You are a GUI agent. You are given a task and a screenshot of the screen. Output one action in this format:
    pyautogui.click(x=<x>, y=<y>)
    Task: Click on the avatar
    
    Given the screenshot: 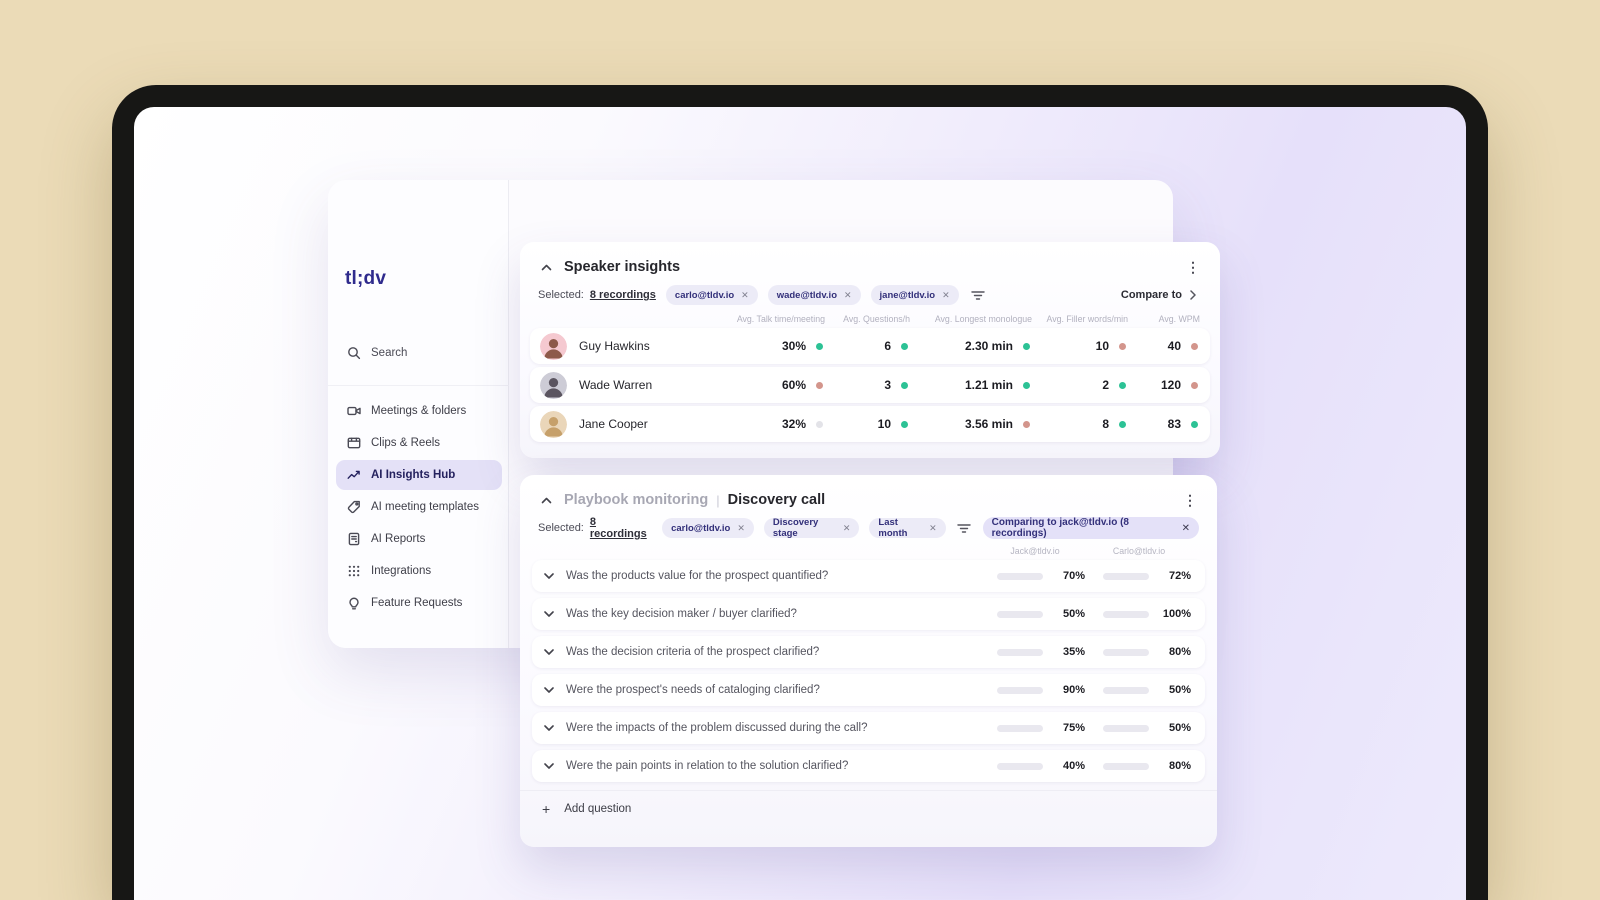 What is the action you would take?
    pyautogui.click(x=553, y=346)
    